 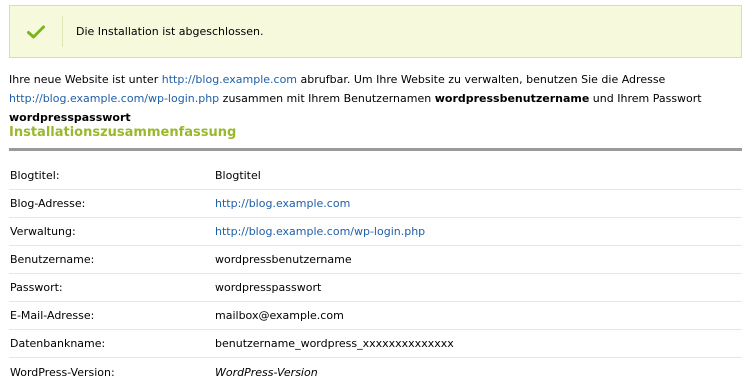 I want to click on row-label: WordPress-Version:, so click(x=62, y=372).